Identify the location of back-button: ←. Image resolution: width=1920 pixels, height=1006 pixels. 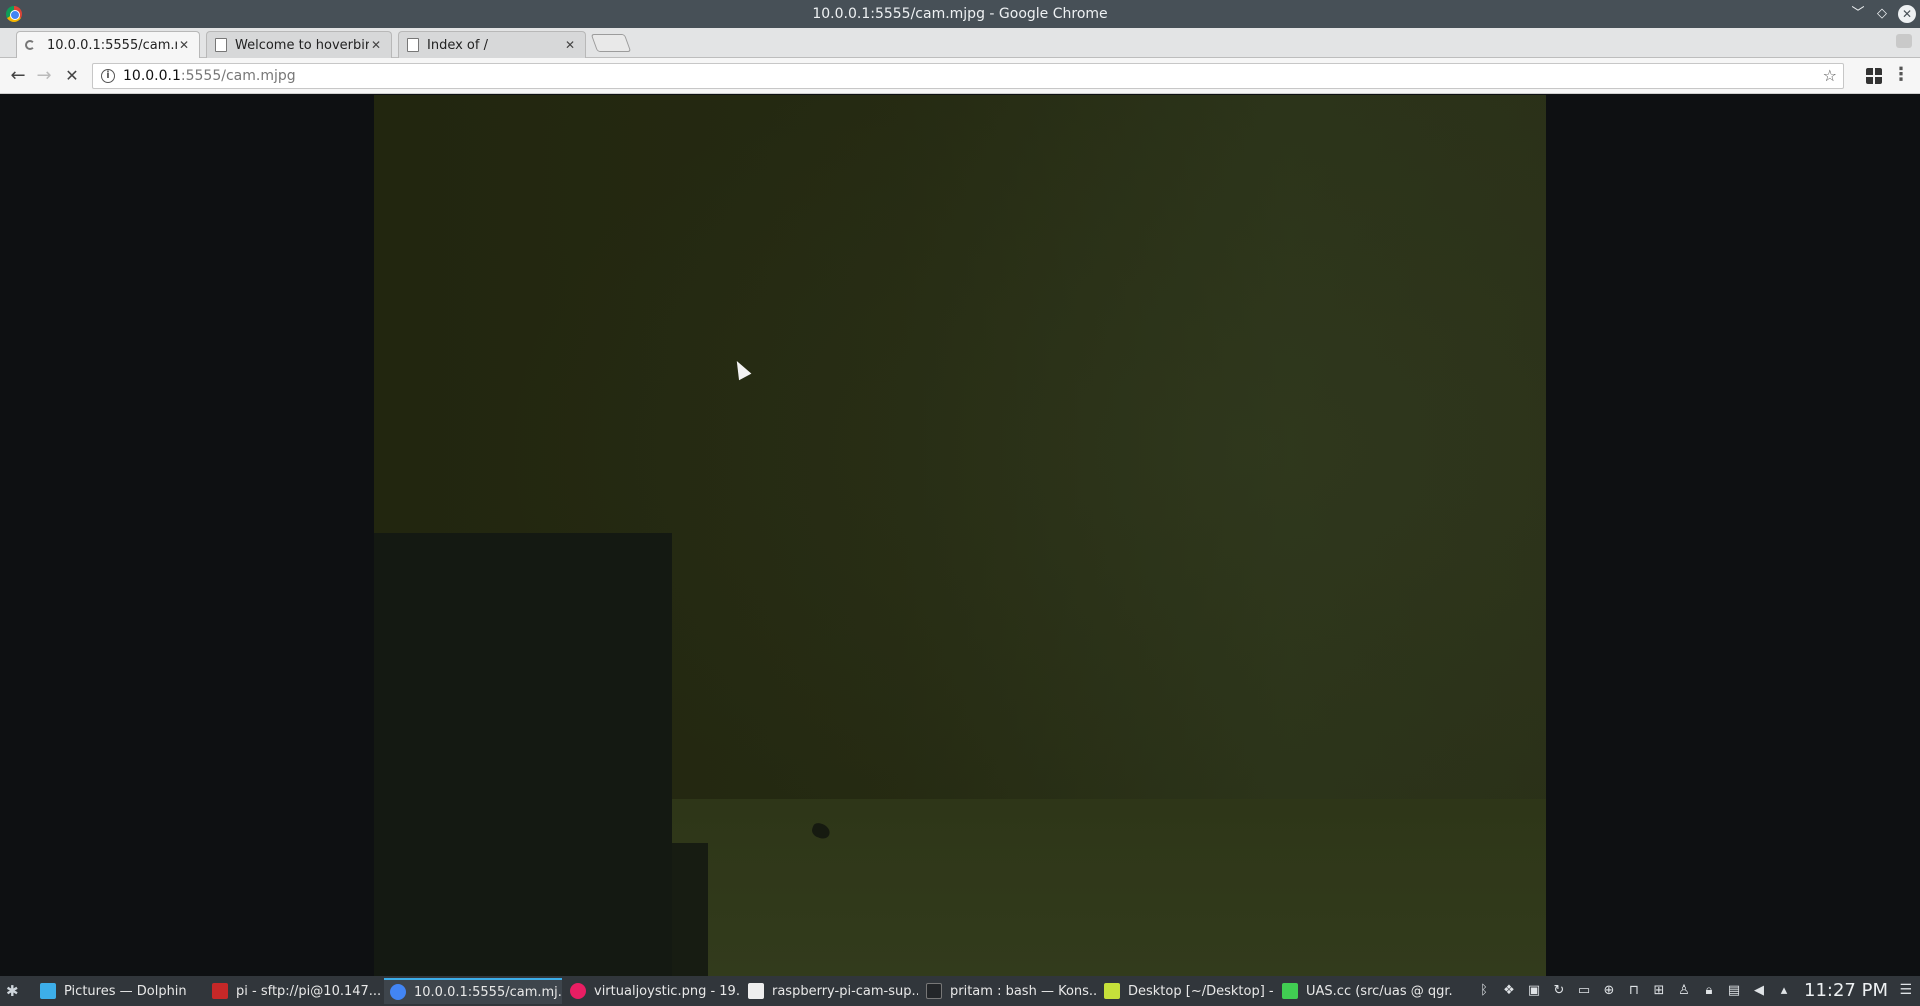
(18, 76).